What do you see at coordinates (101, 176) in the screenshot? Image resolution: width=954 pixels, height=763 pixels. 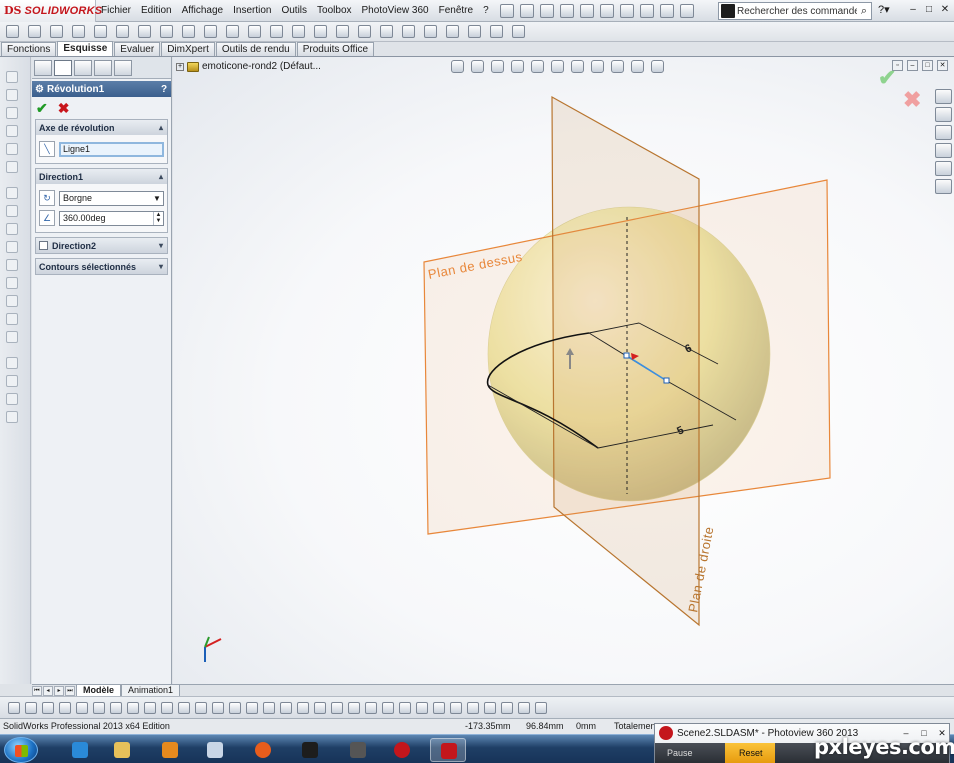 I see `direction1-group-header: Direction1 ▴` at bounding box center [101, 176].